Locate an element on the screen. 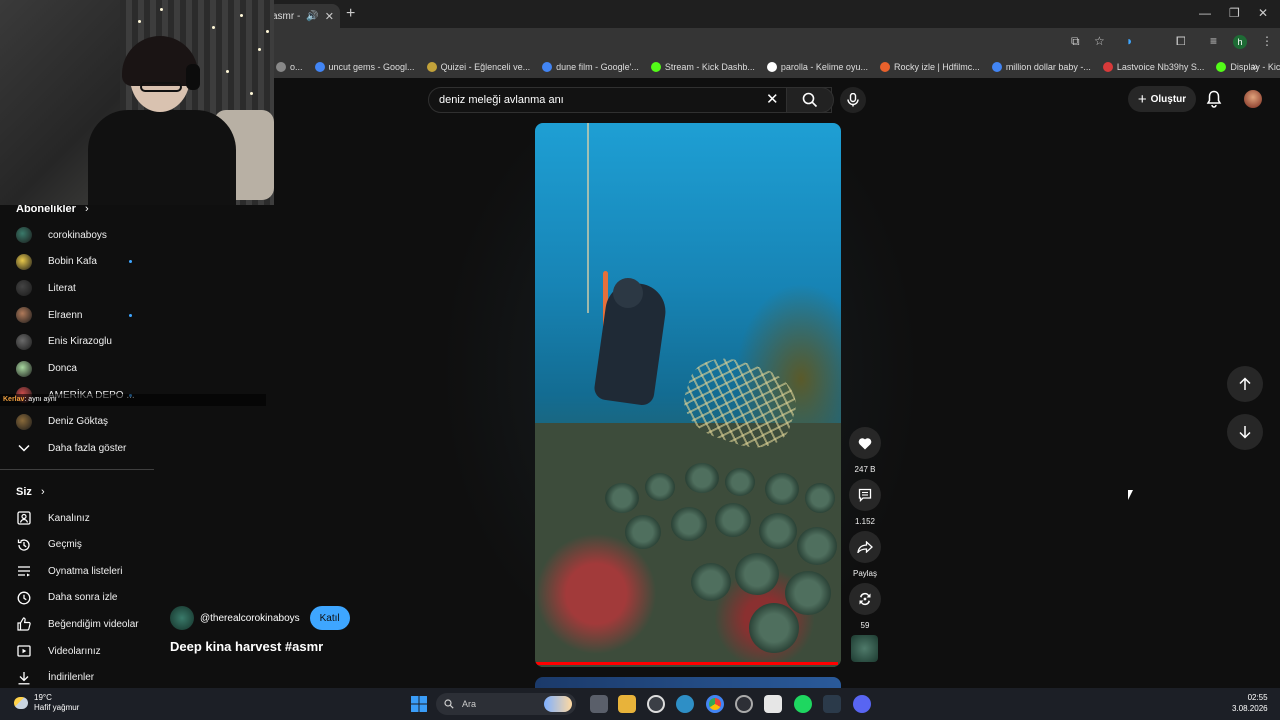  watch-later-icon is located at coordinates (24, 598).